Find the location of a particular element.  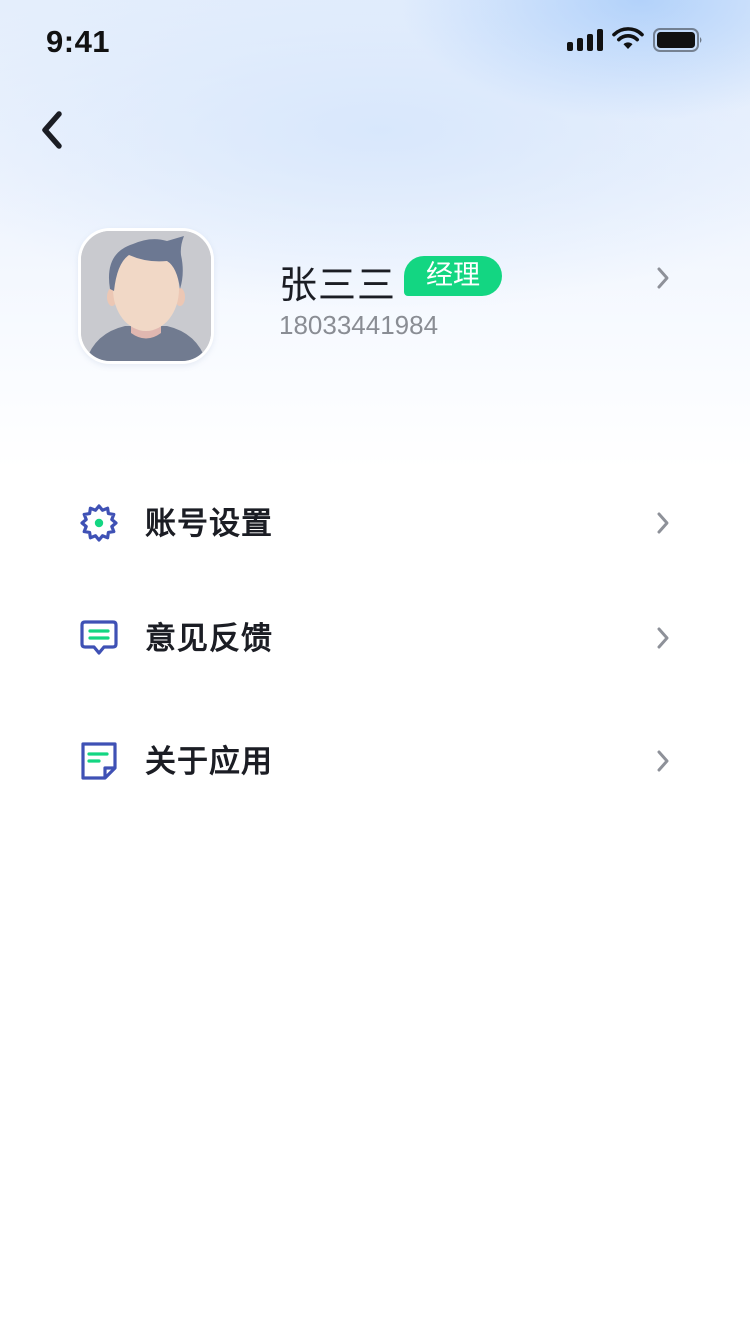

profile-card: 张三三 经理 18033441984 is located at coordinates (375, 296).